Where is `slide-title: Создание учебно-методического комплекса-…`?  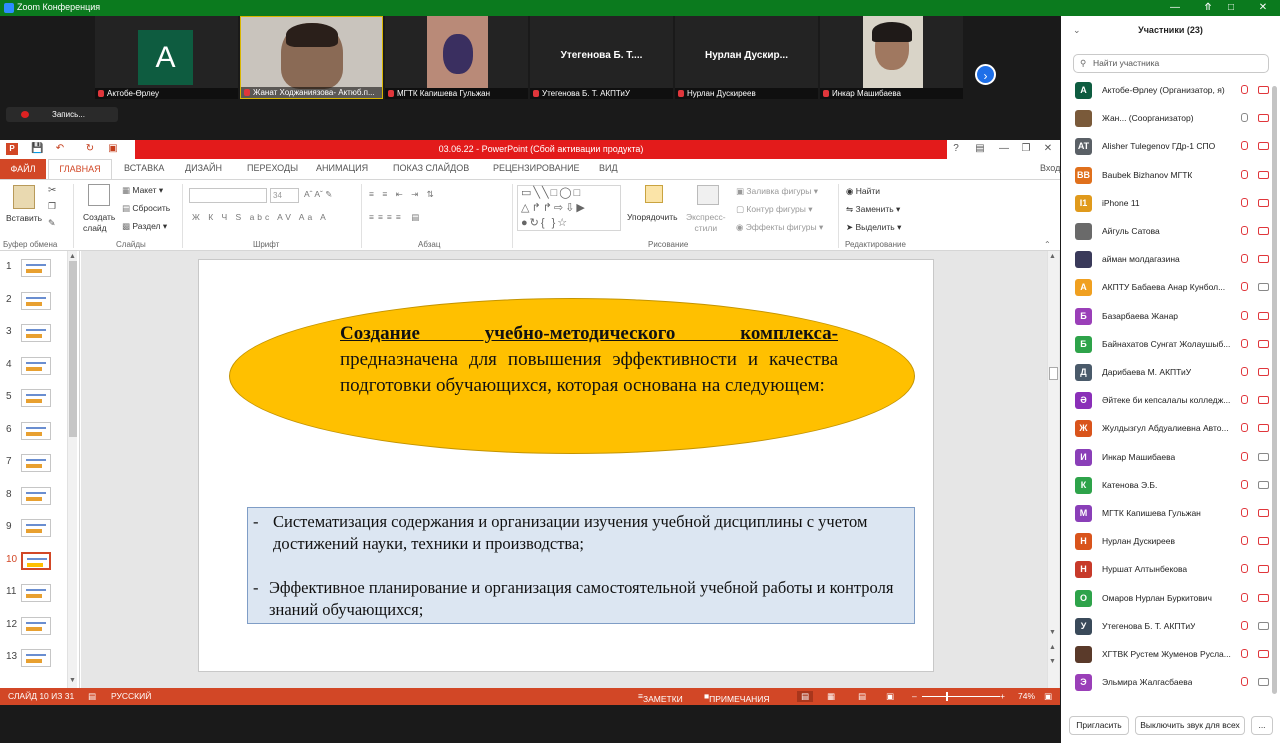
slide-title: Создание учебно-методического комплекса-… is located at coordinates (589, 360).